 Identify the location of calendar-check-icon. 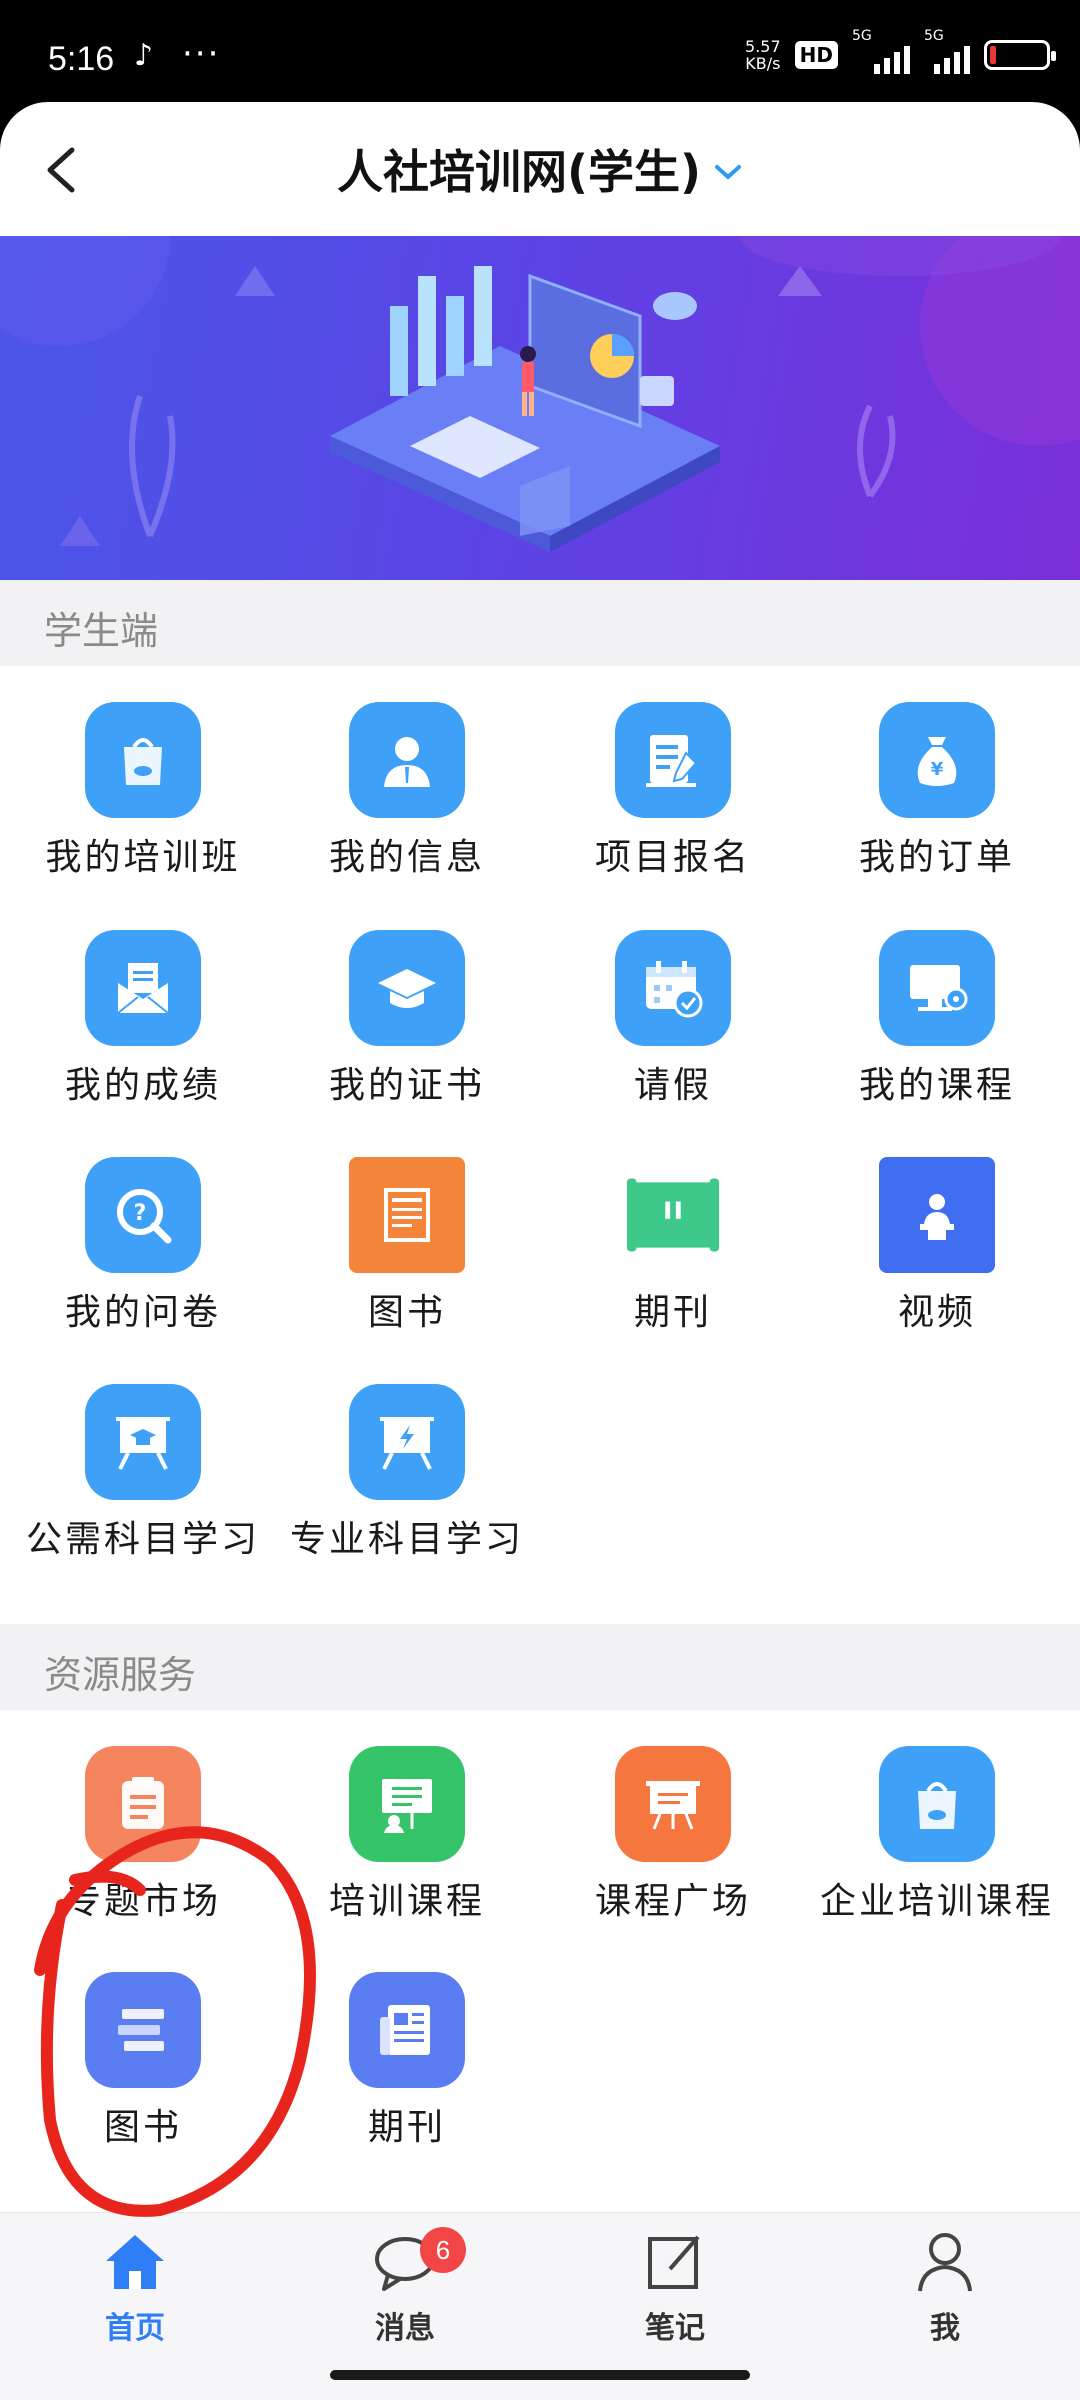
(673, 988).